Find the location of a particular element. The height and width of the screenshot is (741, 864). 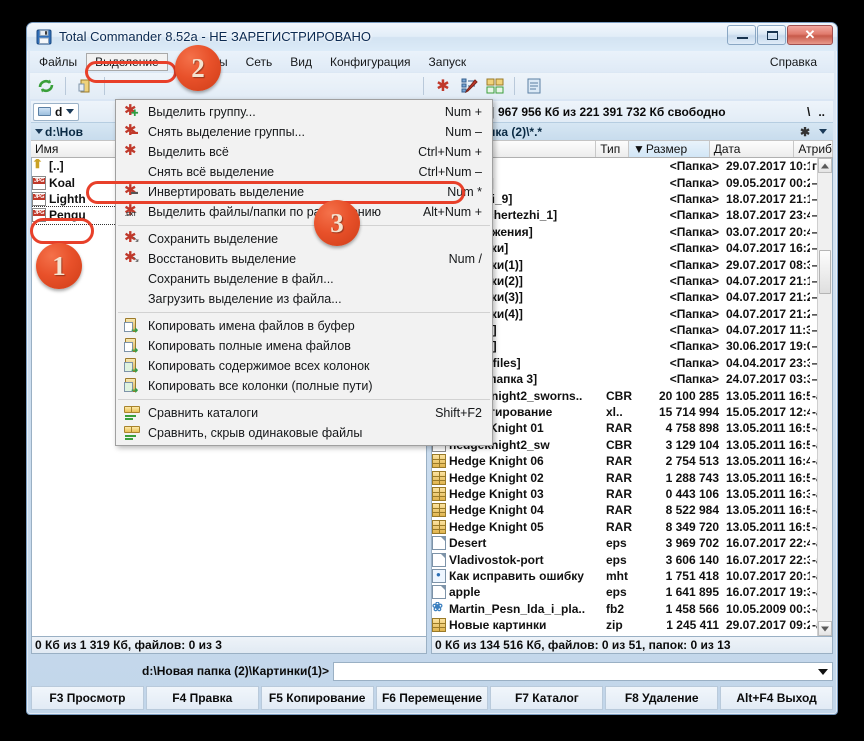

menu-item-label: Сохранить выделение is located at coordinates (213, 239).